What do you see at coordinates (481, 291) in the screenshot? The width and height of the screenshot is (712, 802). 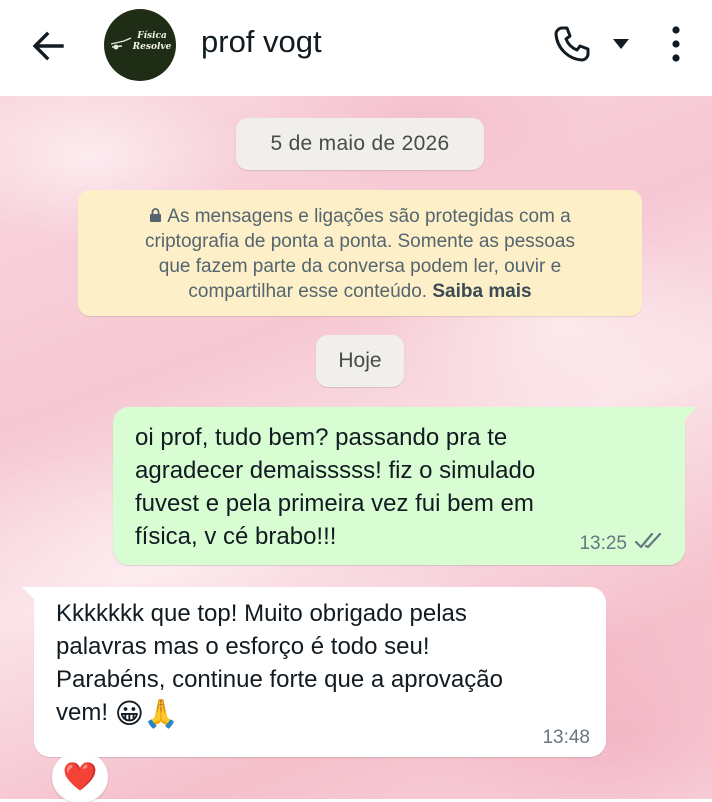 I see `learn-more-link: Saiba mais` at bounding box center [481, 291].